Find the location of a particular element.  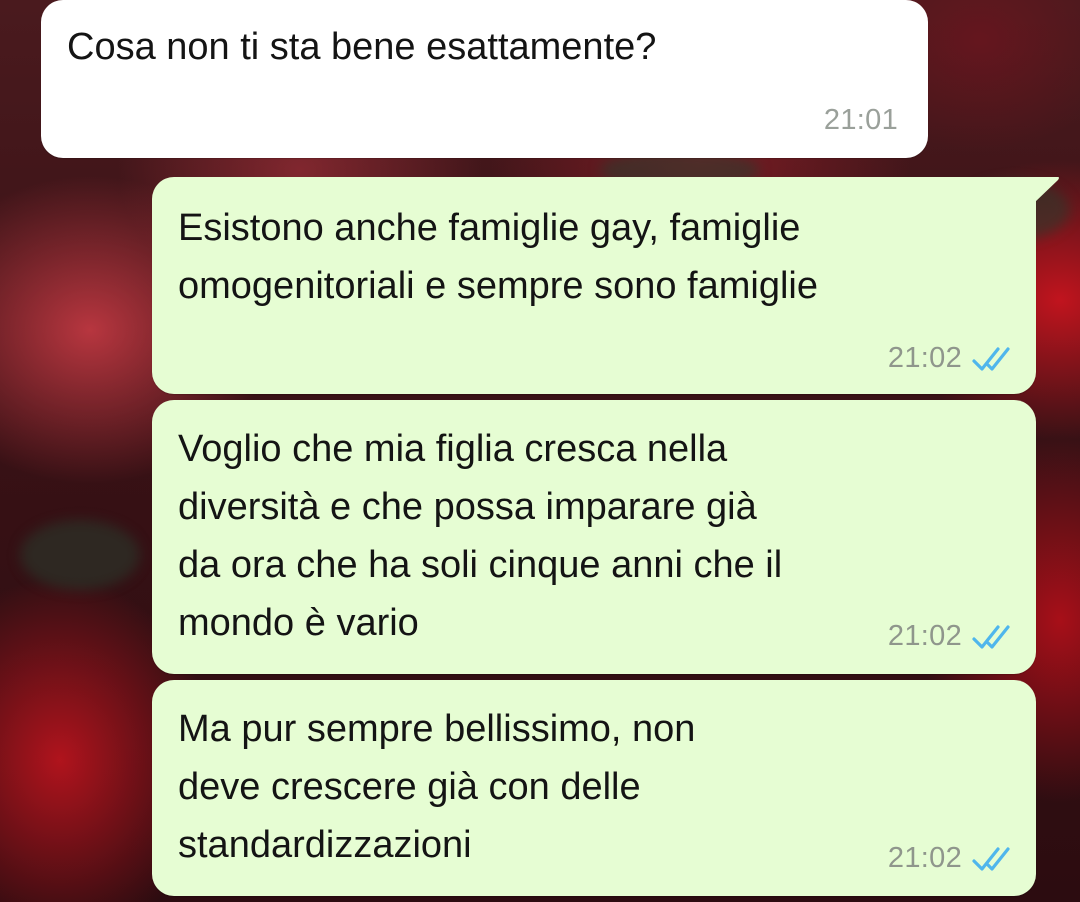

message-meta: 21:01 is located at coordinates (861, 120).